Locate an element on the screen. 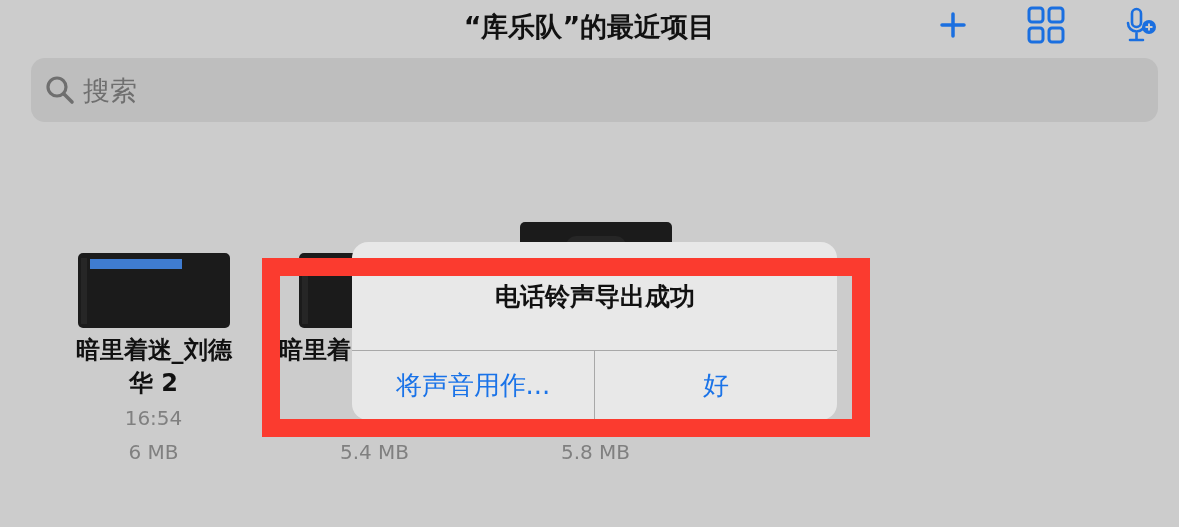 The width and height of the screenshot is (1179, 527). search-input: 搜索 is located at coordinates (620, 90).